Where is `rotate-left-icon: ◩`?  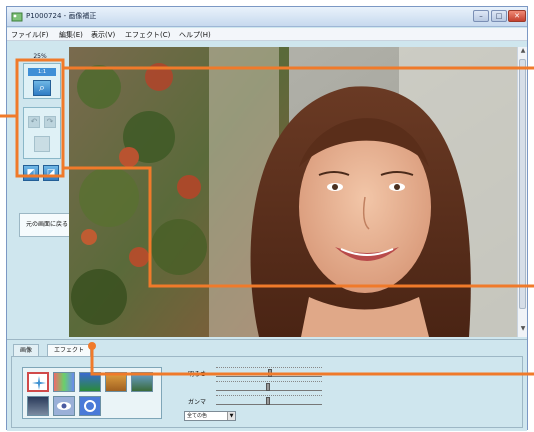
rotate-left-icon: ◩ is located at coordinates (31, 173).